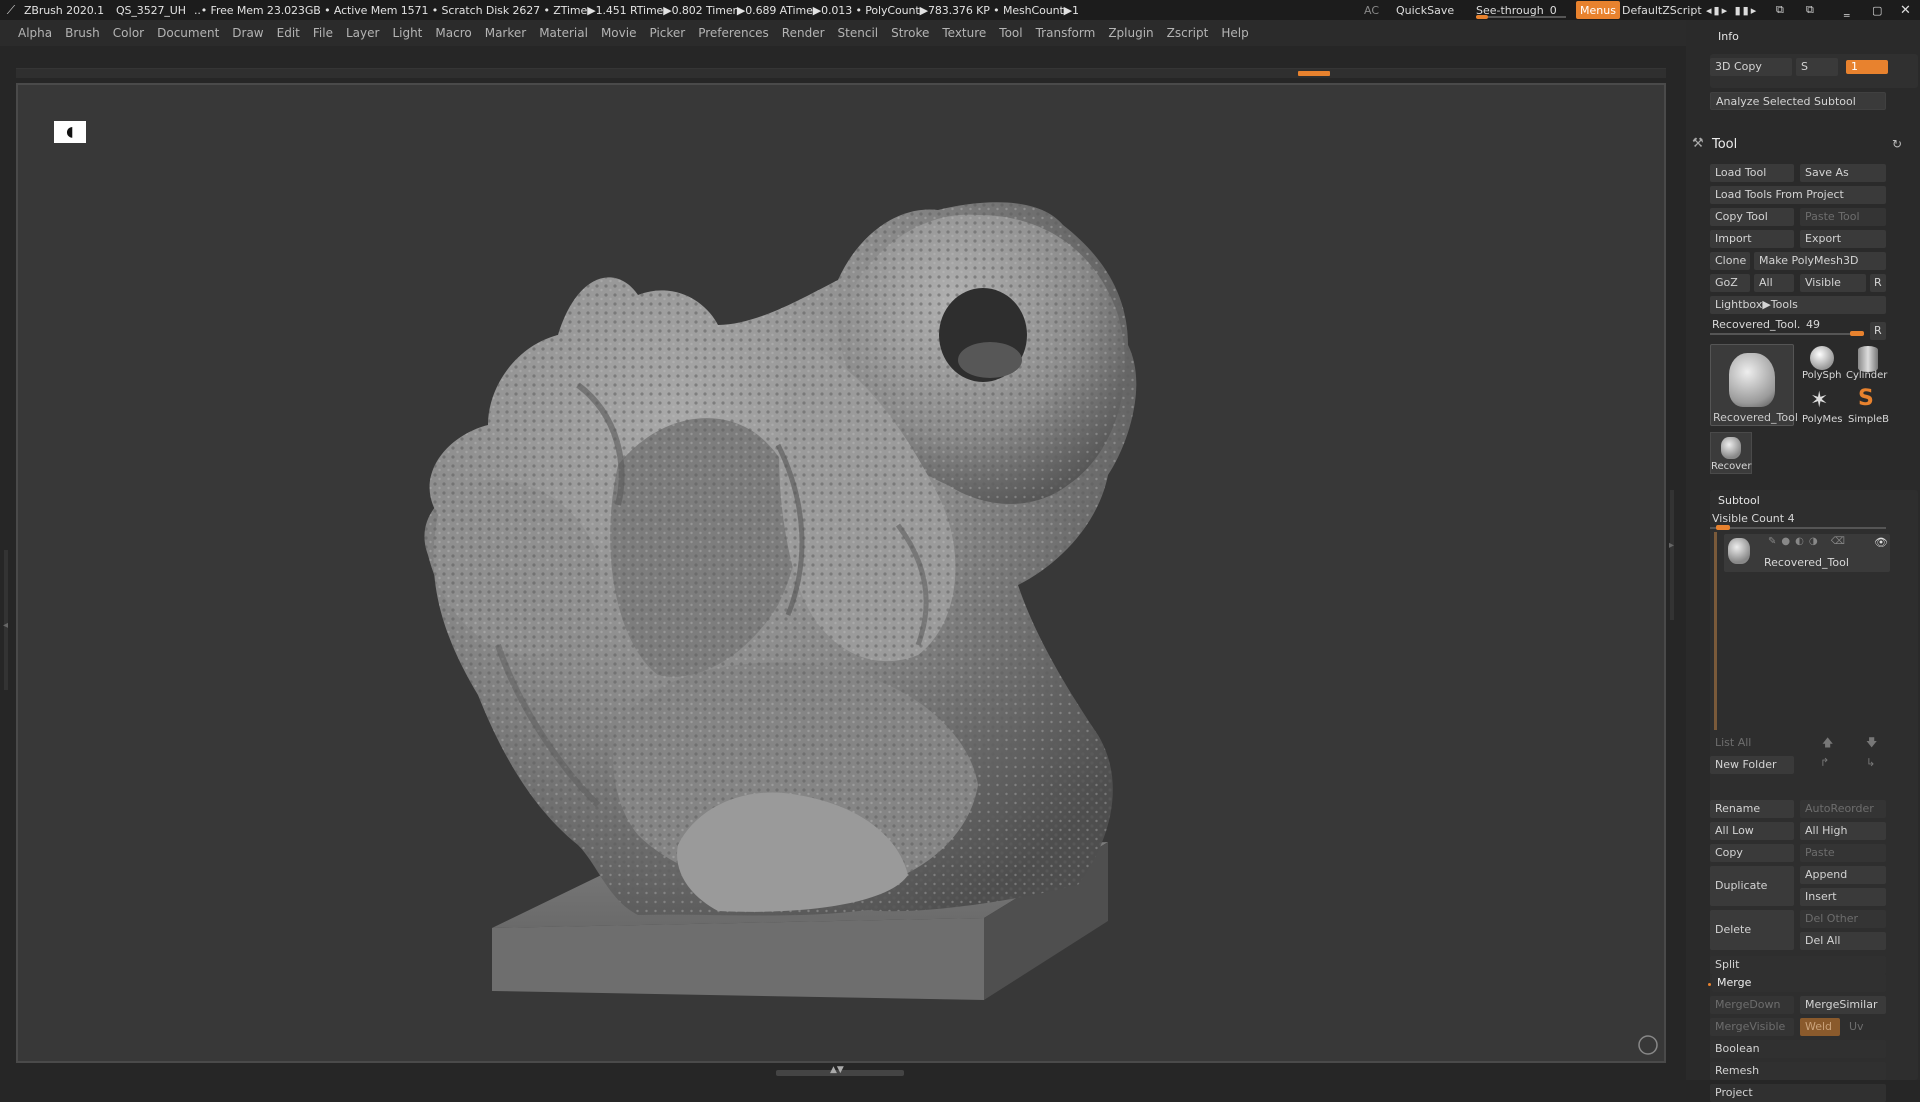  Describe the element at coordinates (1847, 10) in the screenshot. I see `minimize-icon: ‗` at that location.